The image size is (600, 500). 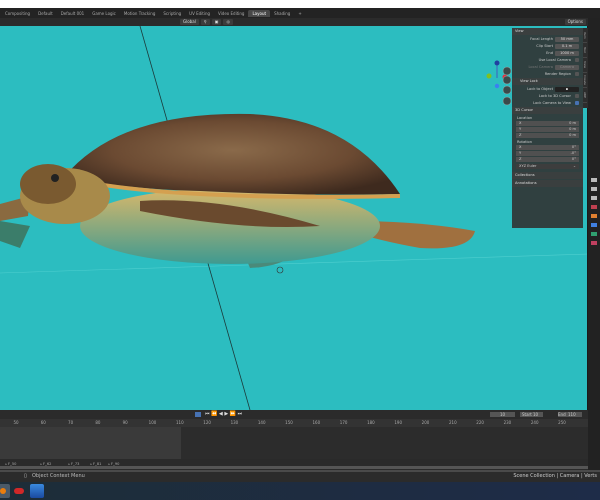 I want to click on ruler-tick: 80, so click(x=98, y=422).